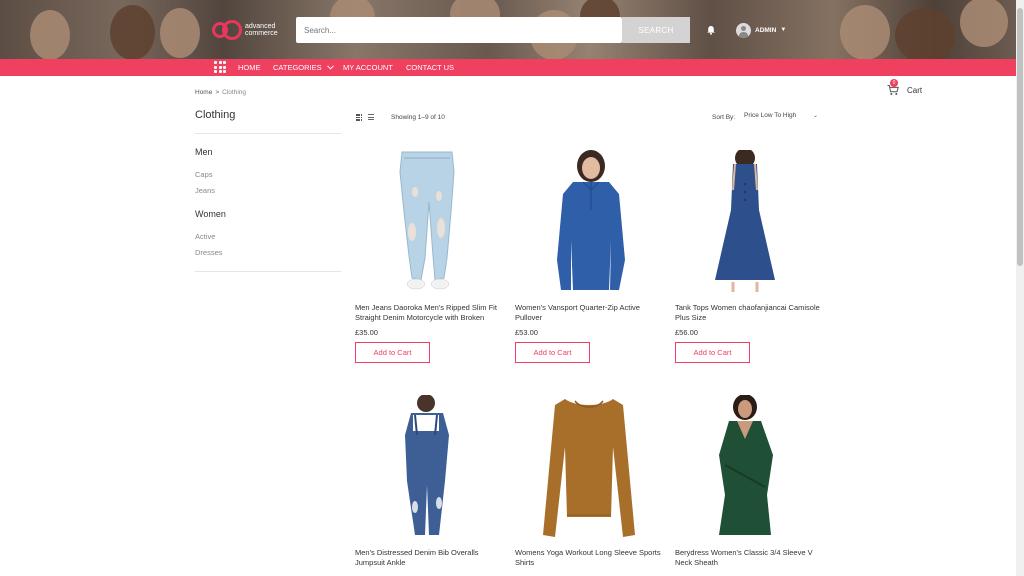  Describe the element at coordinates (526, 332) in the screenshot. I see `product-price: £53.00` at that location.